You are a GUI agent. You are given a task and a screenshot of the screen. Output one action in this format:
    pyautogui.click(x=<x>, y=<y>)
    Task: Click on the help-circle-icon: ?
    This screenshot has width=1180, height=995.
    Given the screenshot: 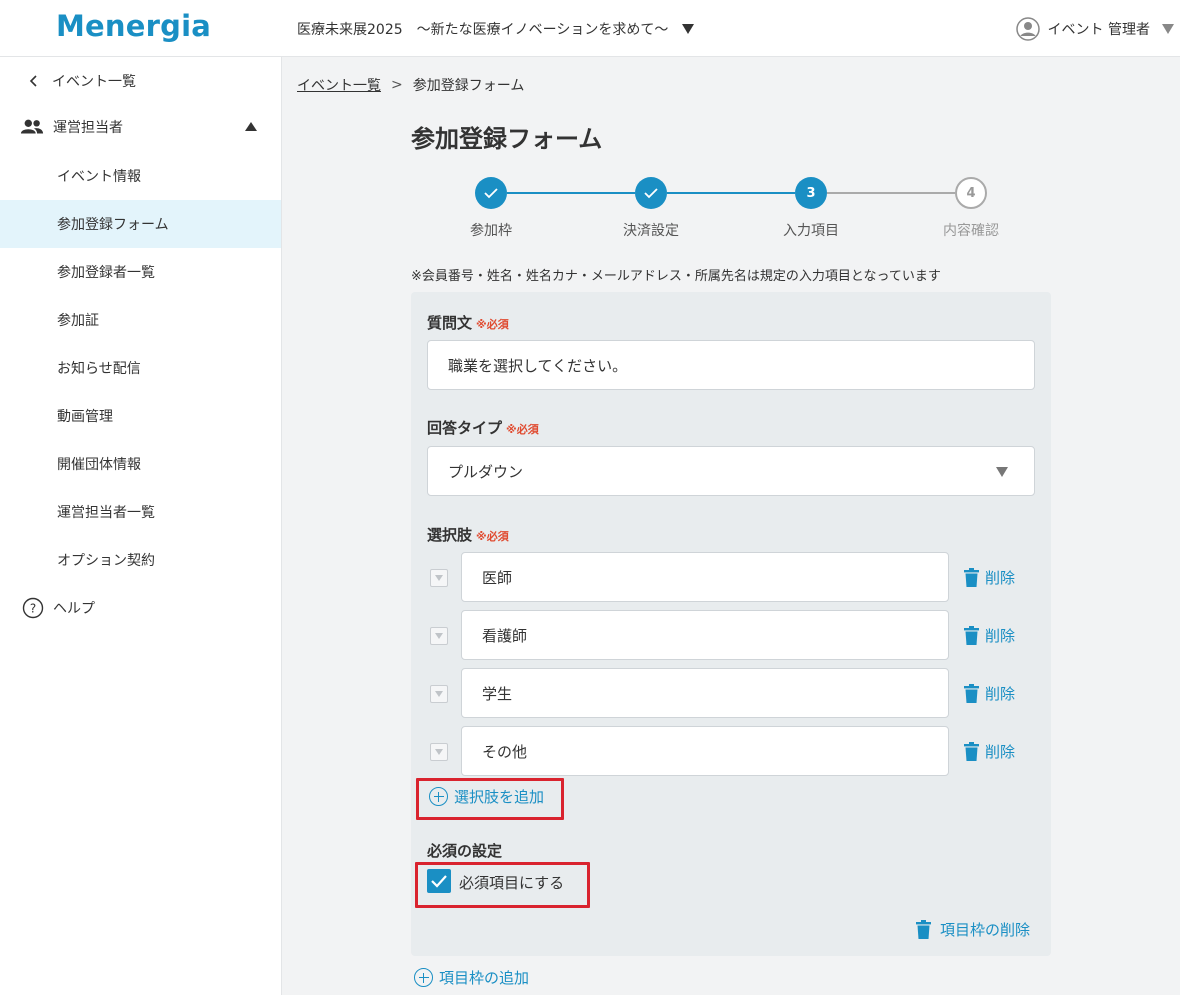 What is the action you would take?
    pyautogui.click(x=33, y=608)
    